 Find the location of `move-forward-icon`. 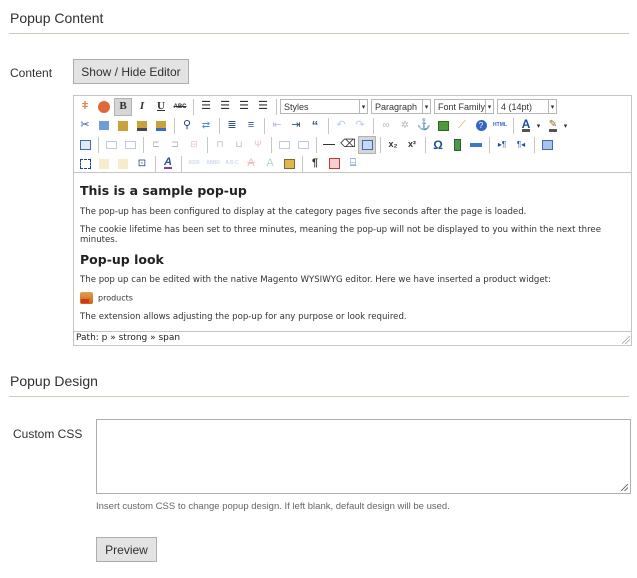

move-forward-icon is located at coordinates (104, 164).